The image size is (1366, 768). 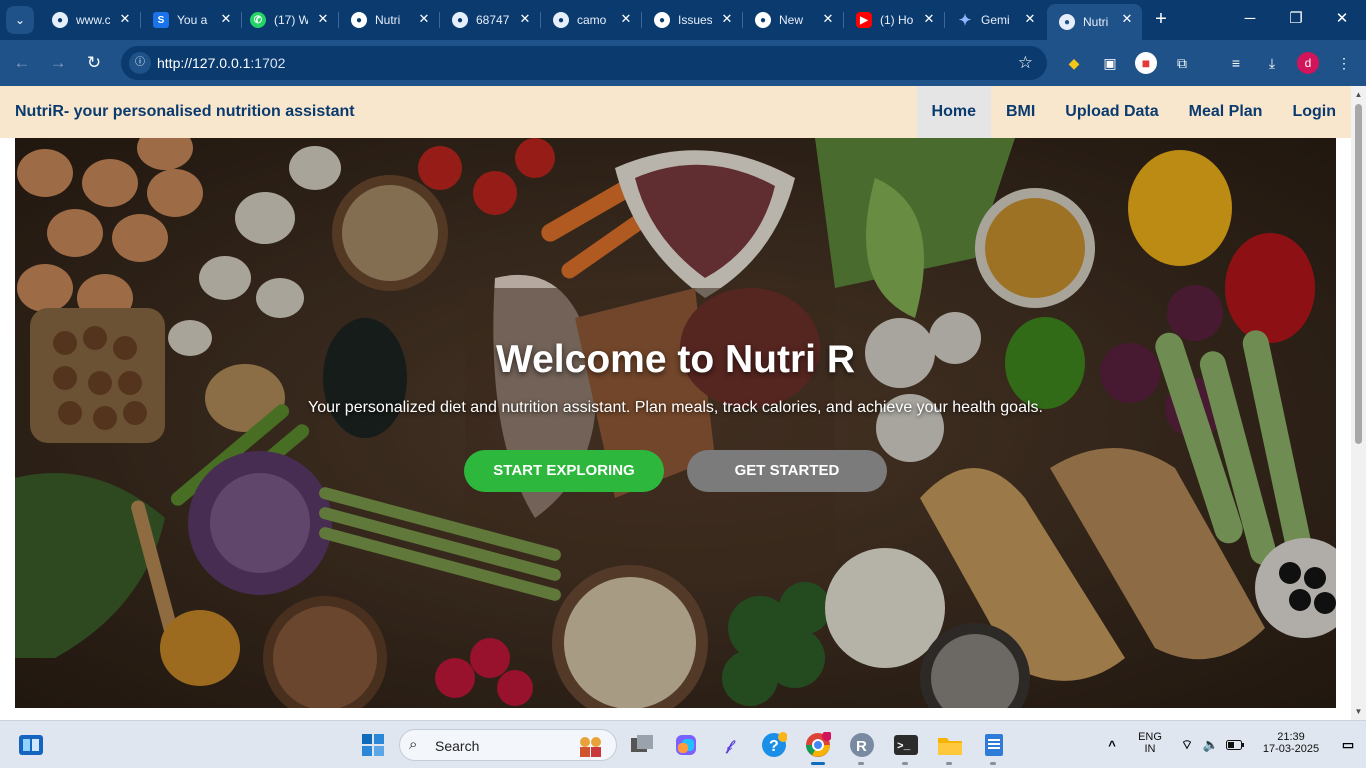 I want to click on browser-tab: ● New ✕, so click(x=793, y=20).